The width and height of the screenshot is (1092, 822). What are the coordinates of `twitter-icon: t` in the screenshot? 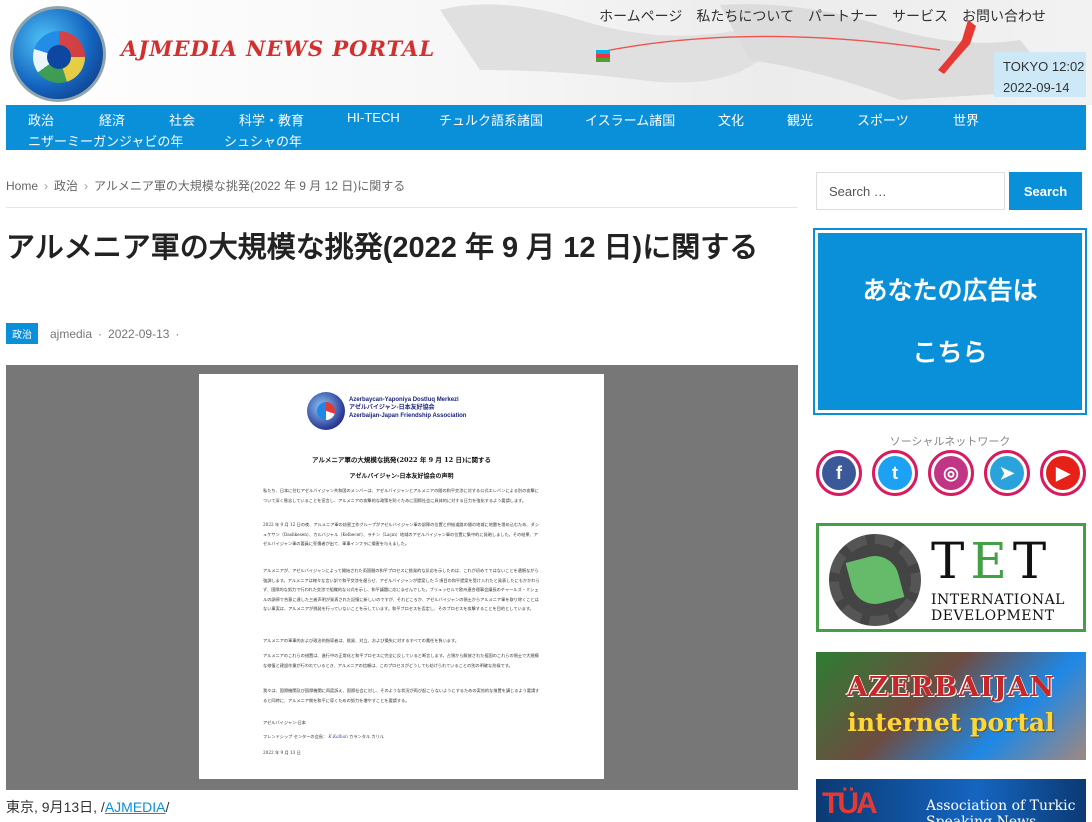 It's located at (895, 473).